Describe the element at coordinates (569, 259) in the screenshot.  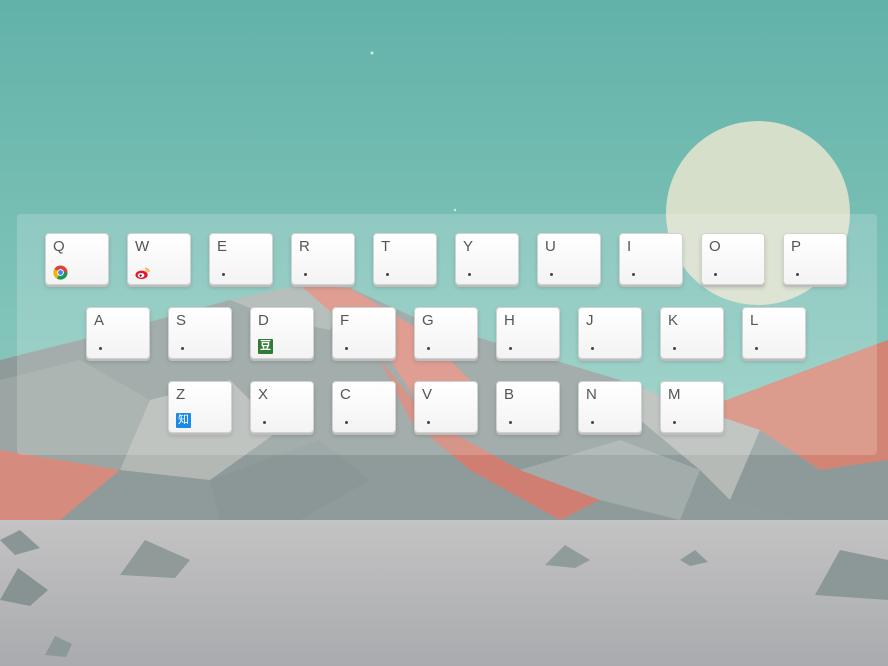
I see `key-u: U` at that location.